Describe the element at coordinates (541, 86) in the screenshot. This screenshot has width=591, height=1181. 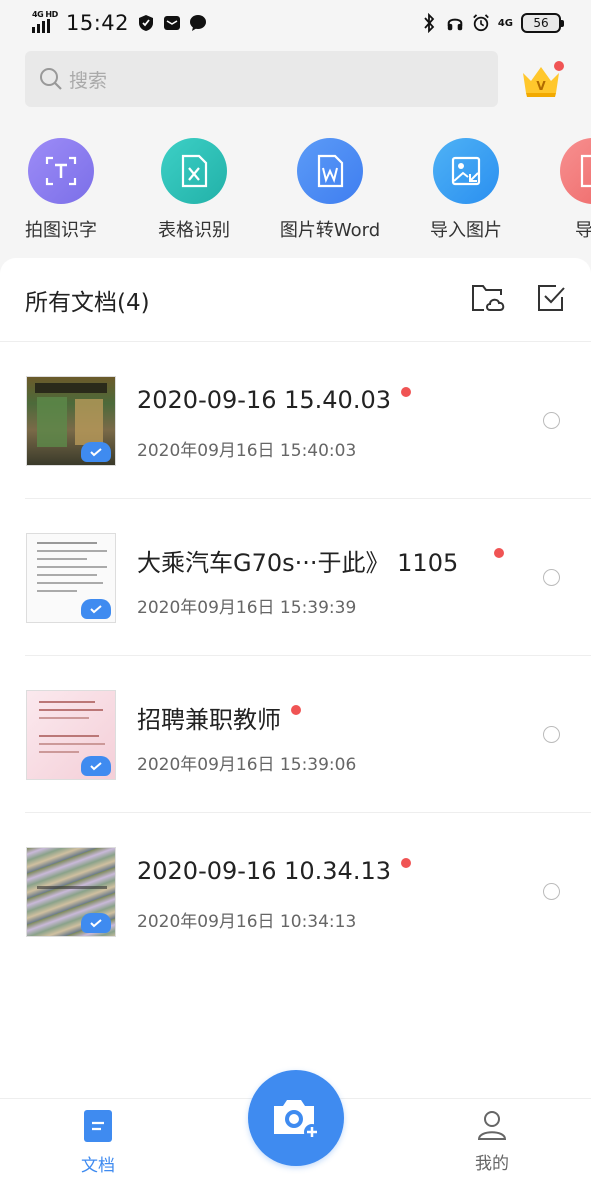
I see `svg-text: V` at that location.